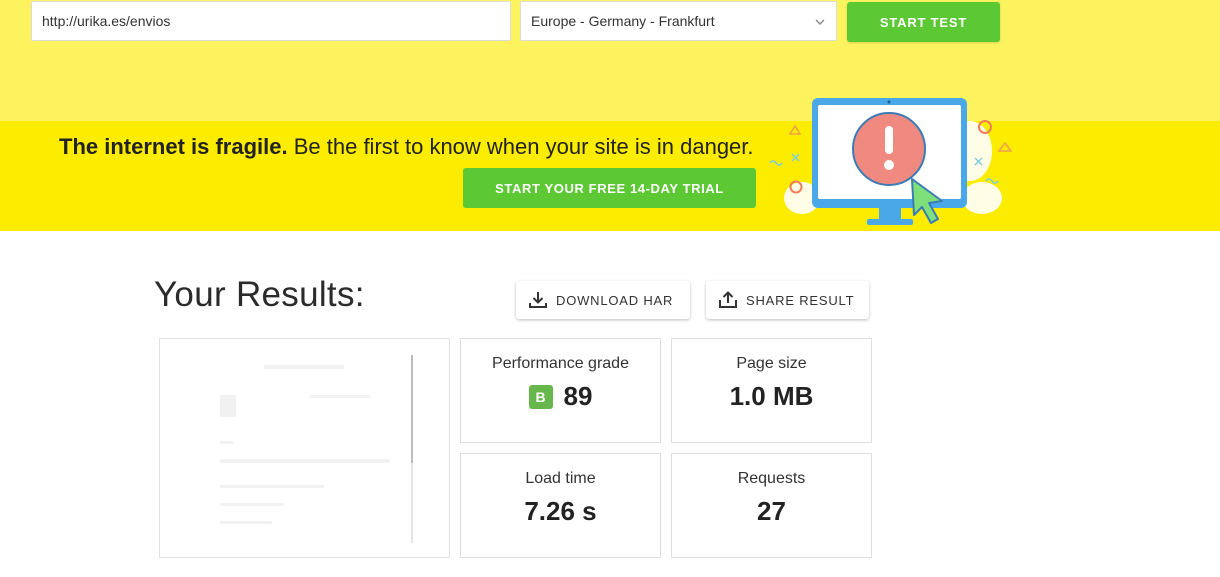  What do you see at coordinates (891, 161) in the screenshot?
I see `monitor-alert-illustration` at bounding box center [891, 161].